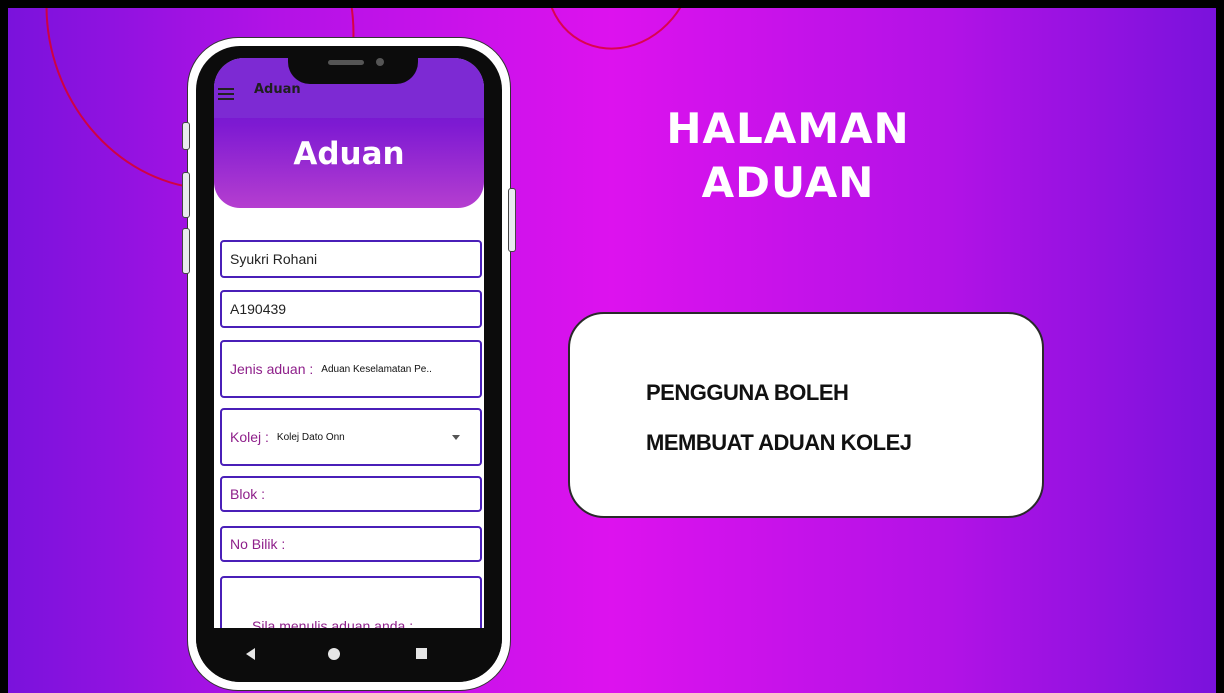  I want to click on room-number-field: No Bilik :, so click(351, 544).